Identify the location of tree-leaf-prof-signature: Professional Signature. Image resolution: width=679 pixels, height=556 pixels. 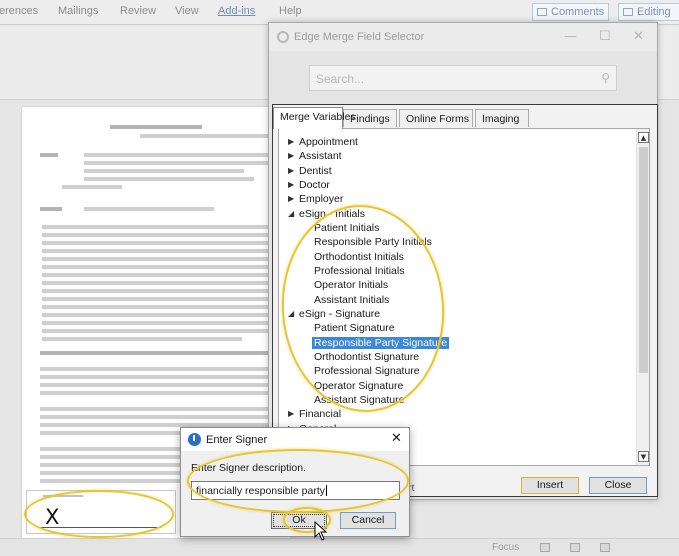
(367, 371).